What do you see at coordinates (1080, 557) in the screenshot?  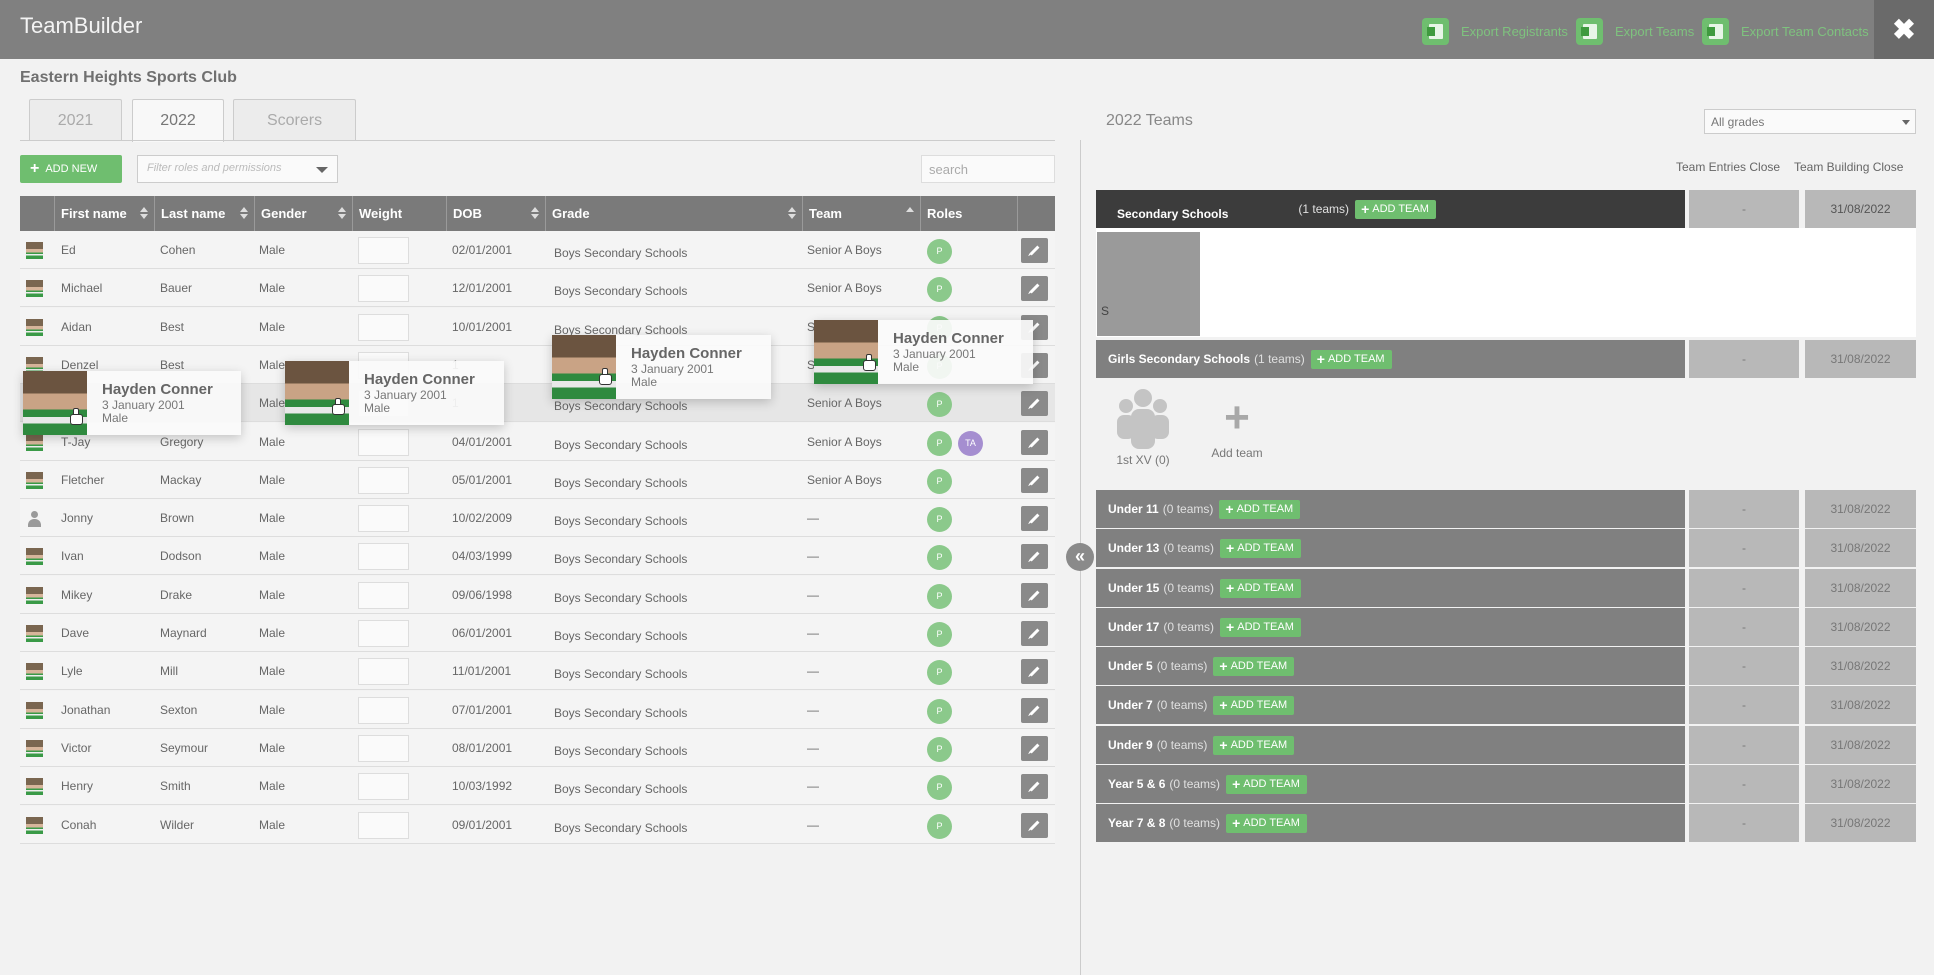 I see `collapse-panel-button: «` at bounding box center [1080, 557].